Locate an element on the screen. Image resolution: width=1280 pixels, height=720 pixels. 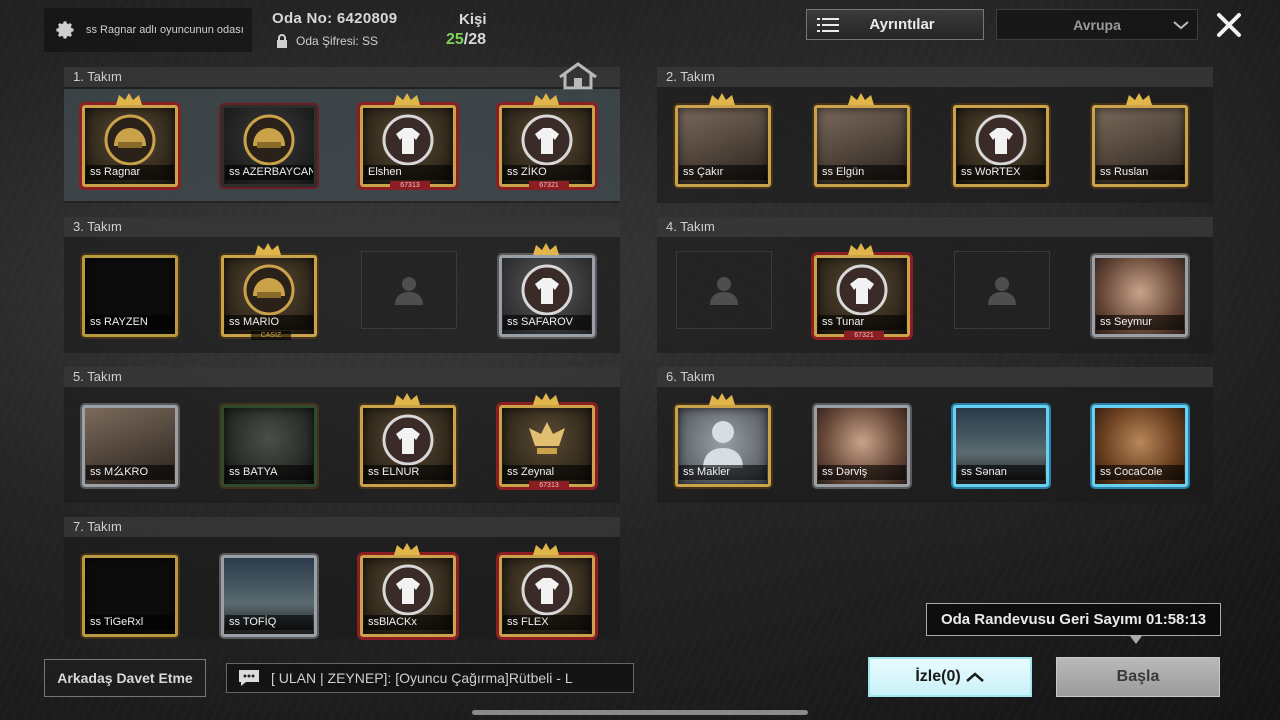
player-slot: ss Makler is located at coordinates (722, 442).